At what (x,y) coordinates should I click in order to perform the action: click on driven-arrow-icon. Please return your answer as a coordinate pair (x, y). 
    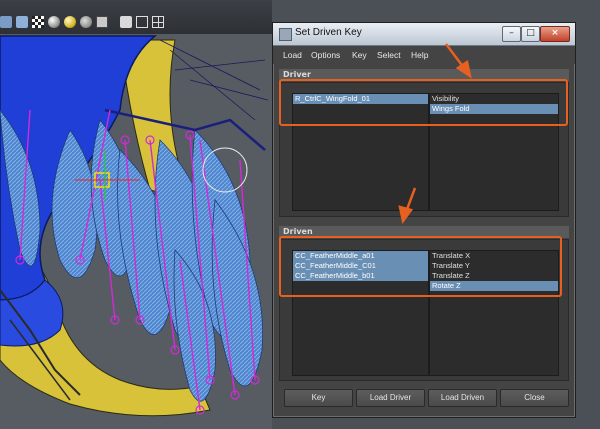
    Looking at the image, I should click on (407, 205).